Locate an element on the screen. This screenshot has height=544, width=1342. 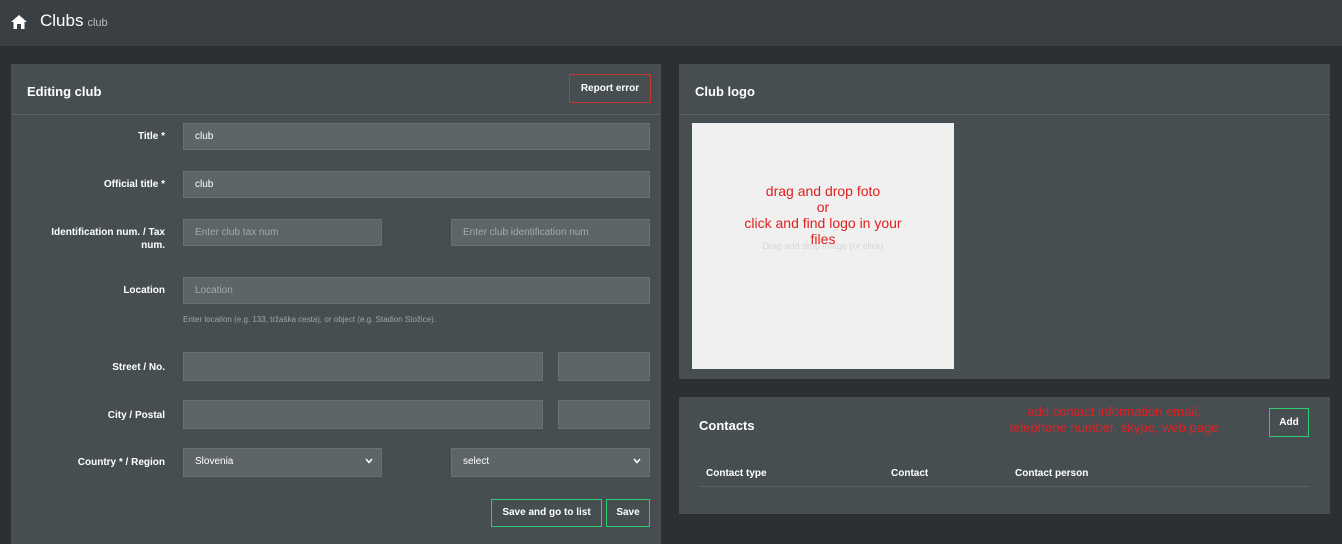
annotation-line: telephone number, skype, web page is located at coordinates (1114, 427).